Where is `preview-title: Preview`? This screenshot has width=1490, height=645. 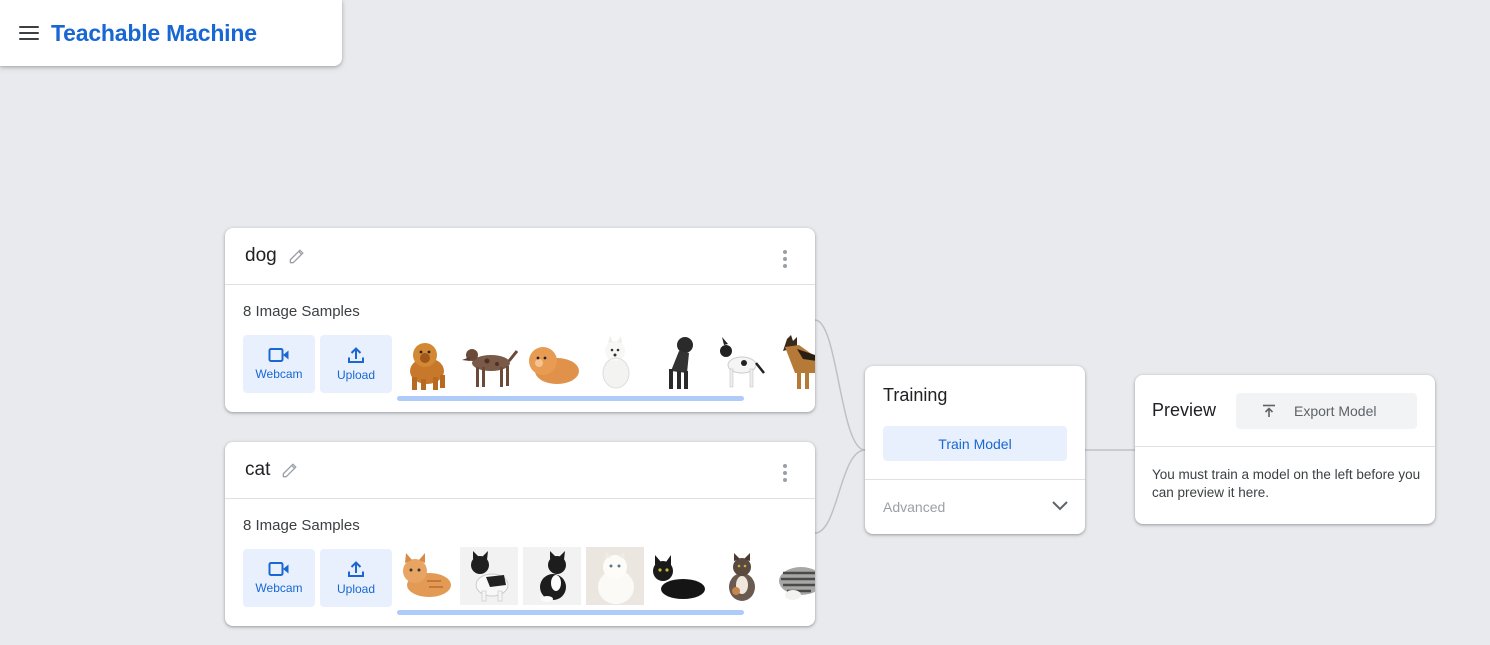 preview-title: Preview is located at coordinates (1184, 410).